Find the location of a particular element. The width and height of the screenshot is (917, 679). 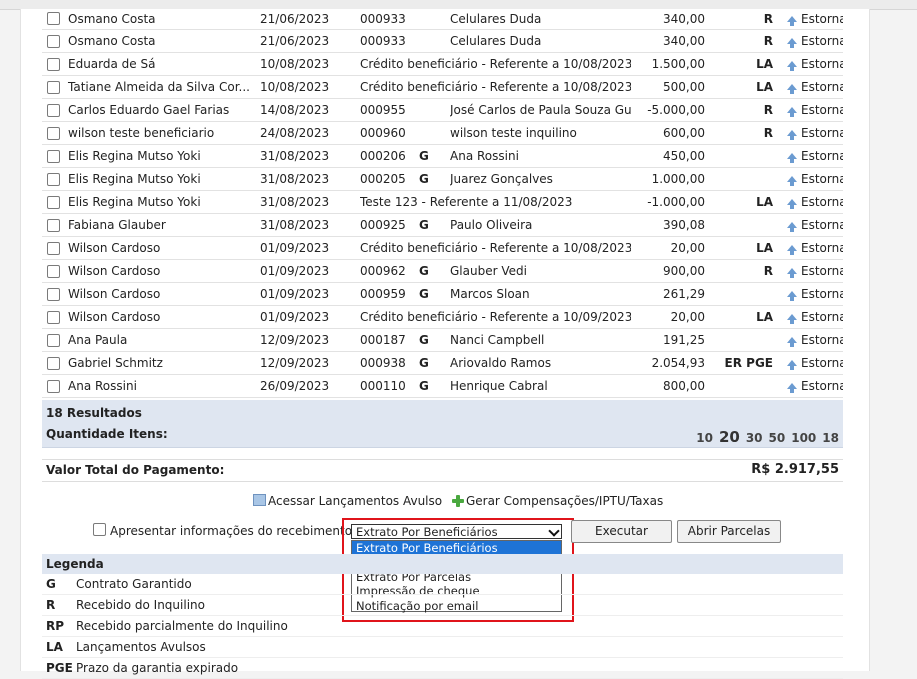

payment-total-label: Valor Total do Pagamento: is located at coordinates (135, 470).